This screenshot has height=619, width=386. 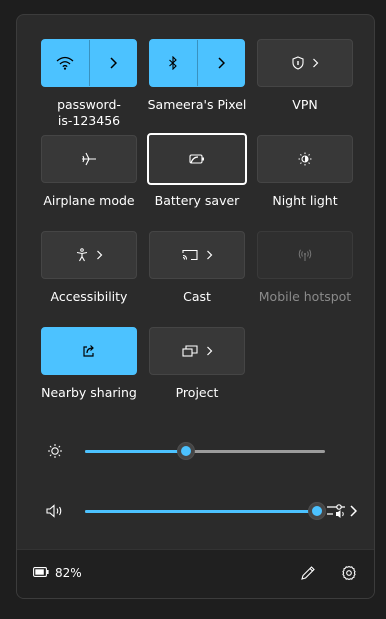 I want to click on accessibility-icon, so click(x=82, y=255).